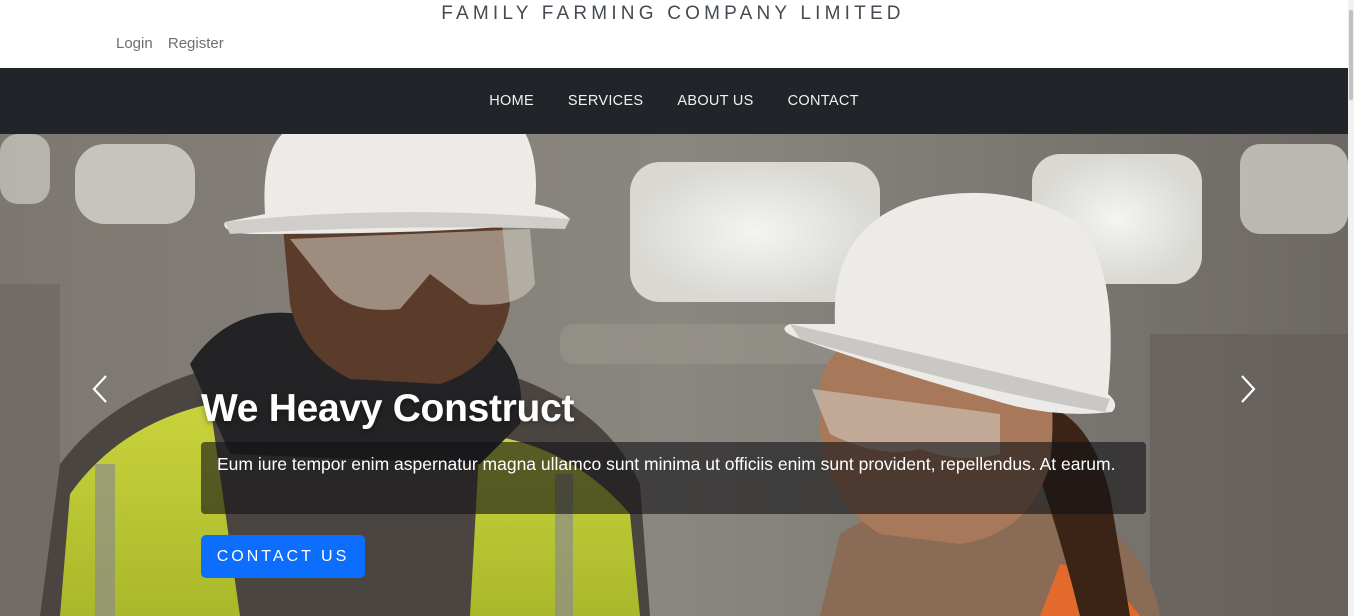 The height and width of the screenshot is (616, 1354). Describe the element at coordinates (823, 101) in the screenshot. I see `nav-item-contact: CONTACT` at that location.